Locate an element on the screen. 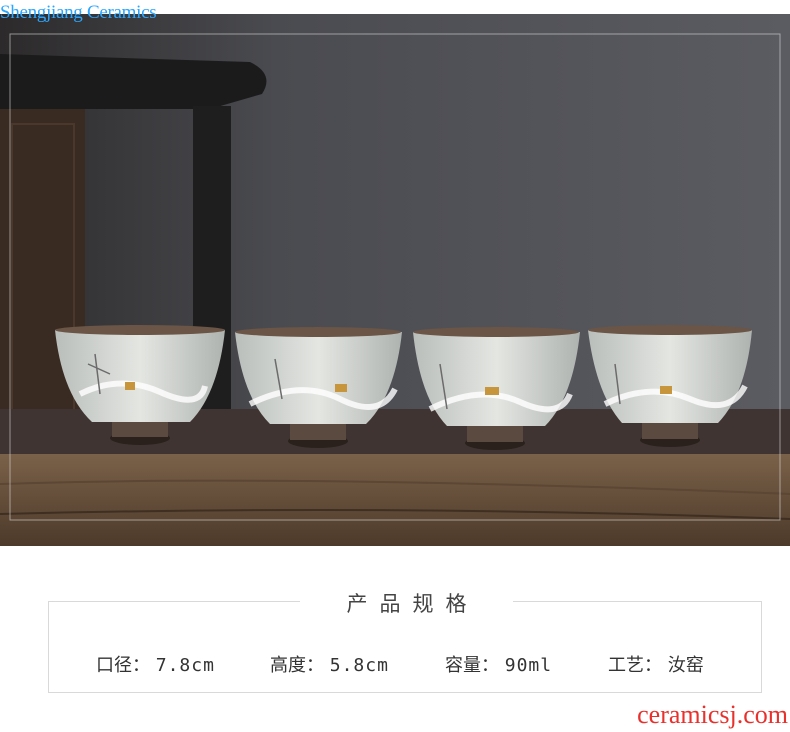 This screenshot has width=790, height=732. spec-diameter-label: 口径： is located at coordinates (123, 665).